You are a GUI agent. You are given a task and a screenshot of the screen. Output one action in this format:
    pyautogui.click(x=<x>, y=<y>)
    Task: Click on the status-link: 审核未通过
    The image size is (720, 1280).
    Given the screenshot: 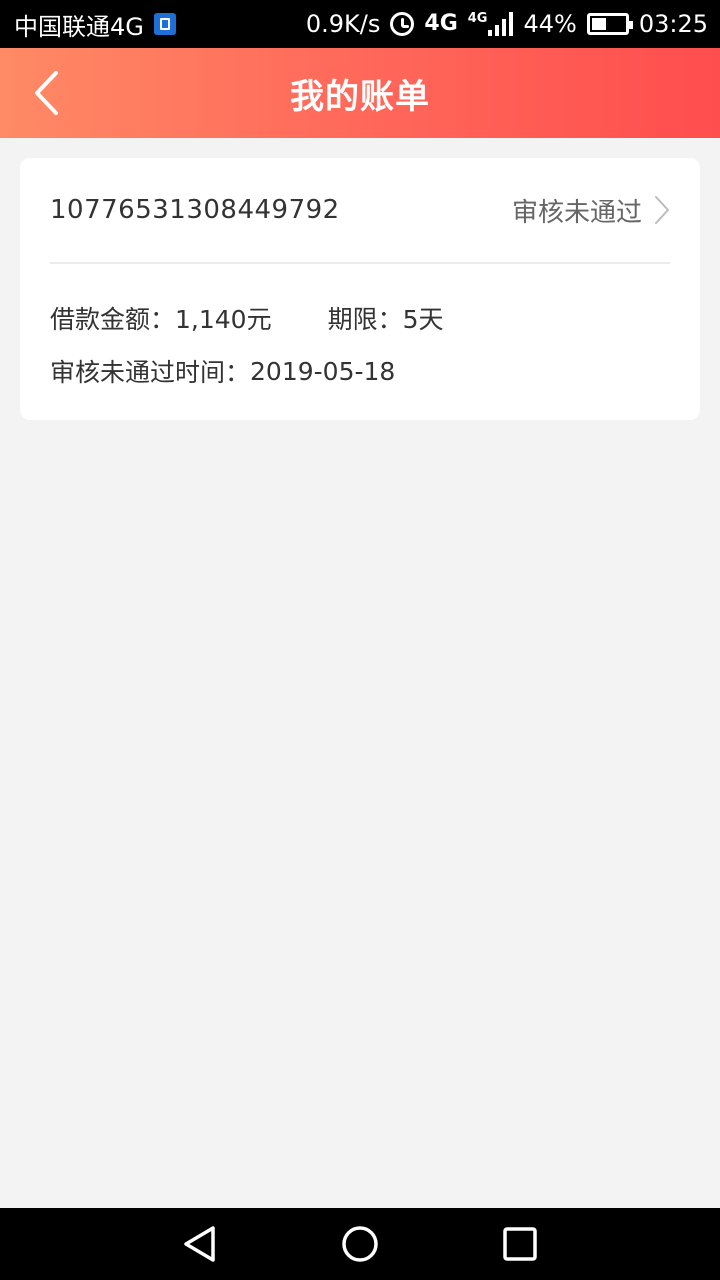 What is the action you would take?
    pyautogui.click(x=591, y=210)
    